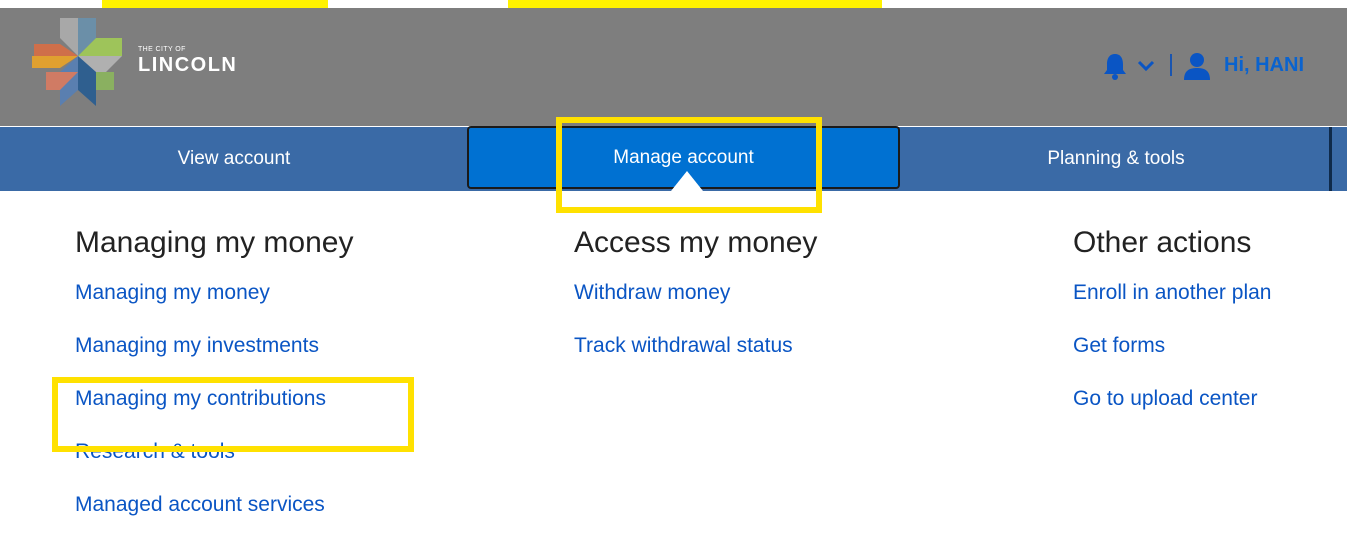 The width and height of the screenshot is (1347, 545). Describe the element at coordinates (695, 359) in the screenshot. I see `link-track-withdrawal-status: Track withdrawal status` at that location.